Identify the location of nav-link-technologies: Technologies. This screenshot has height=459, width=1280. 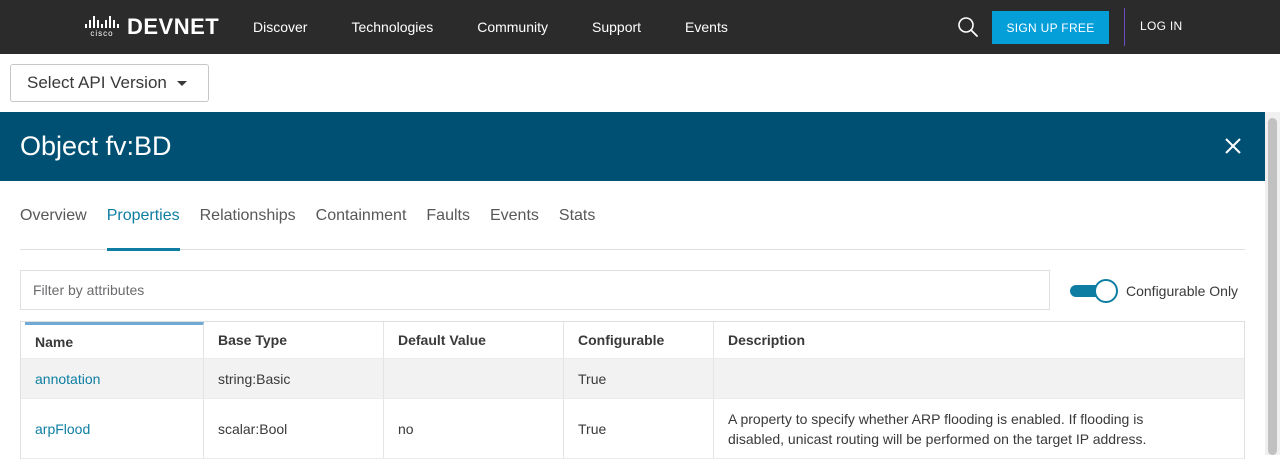
(392, 27).